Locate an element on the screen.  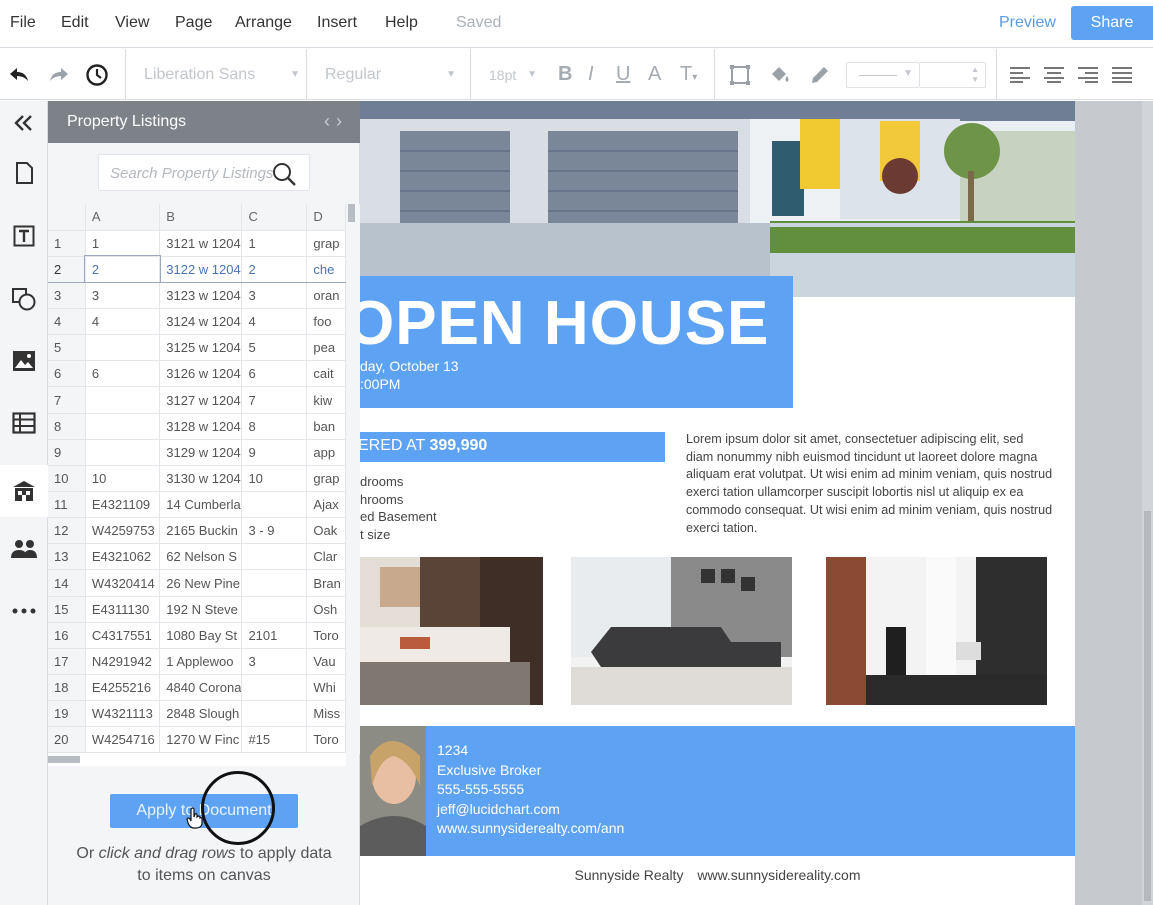
row-number: 8 is located at coordinates (67, 426).